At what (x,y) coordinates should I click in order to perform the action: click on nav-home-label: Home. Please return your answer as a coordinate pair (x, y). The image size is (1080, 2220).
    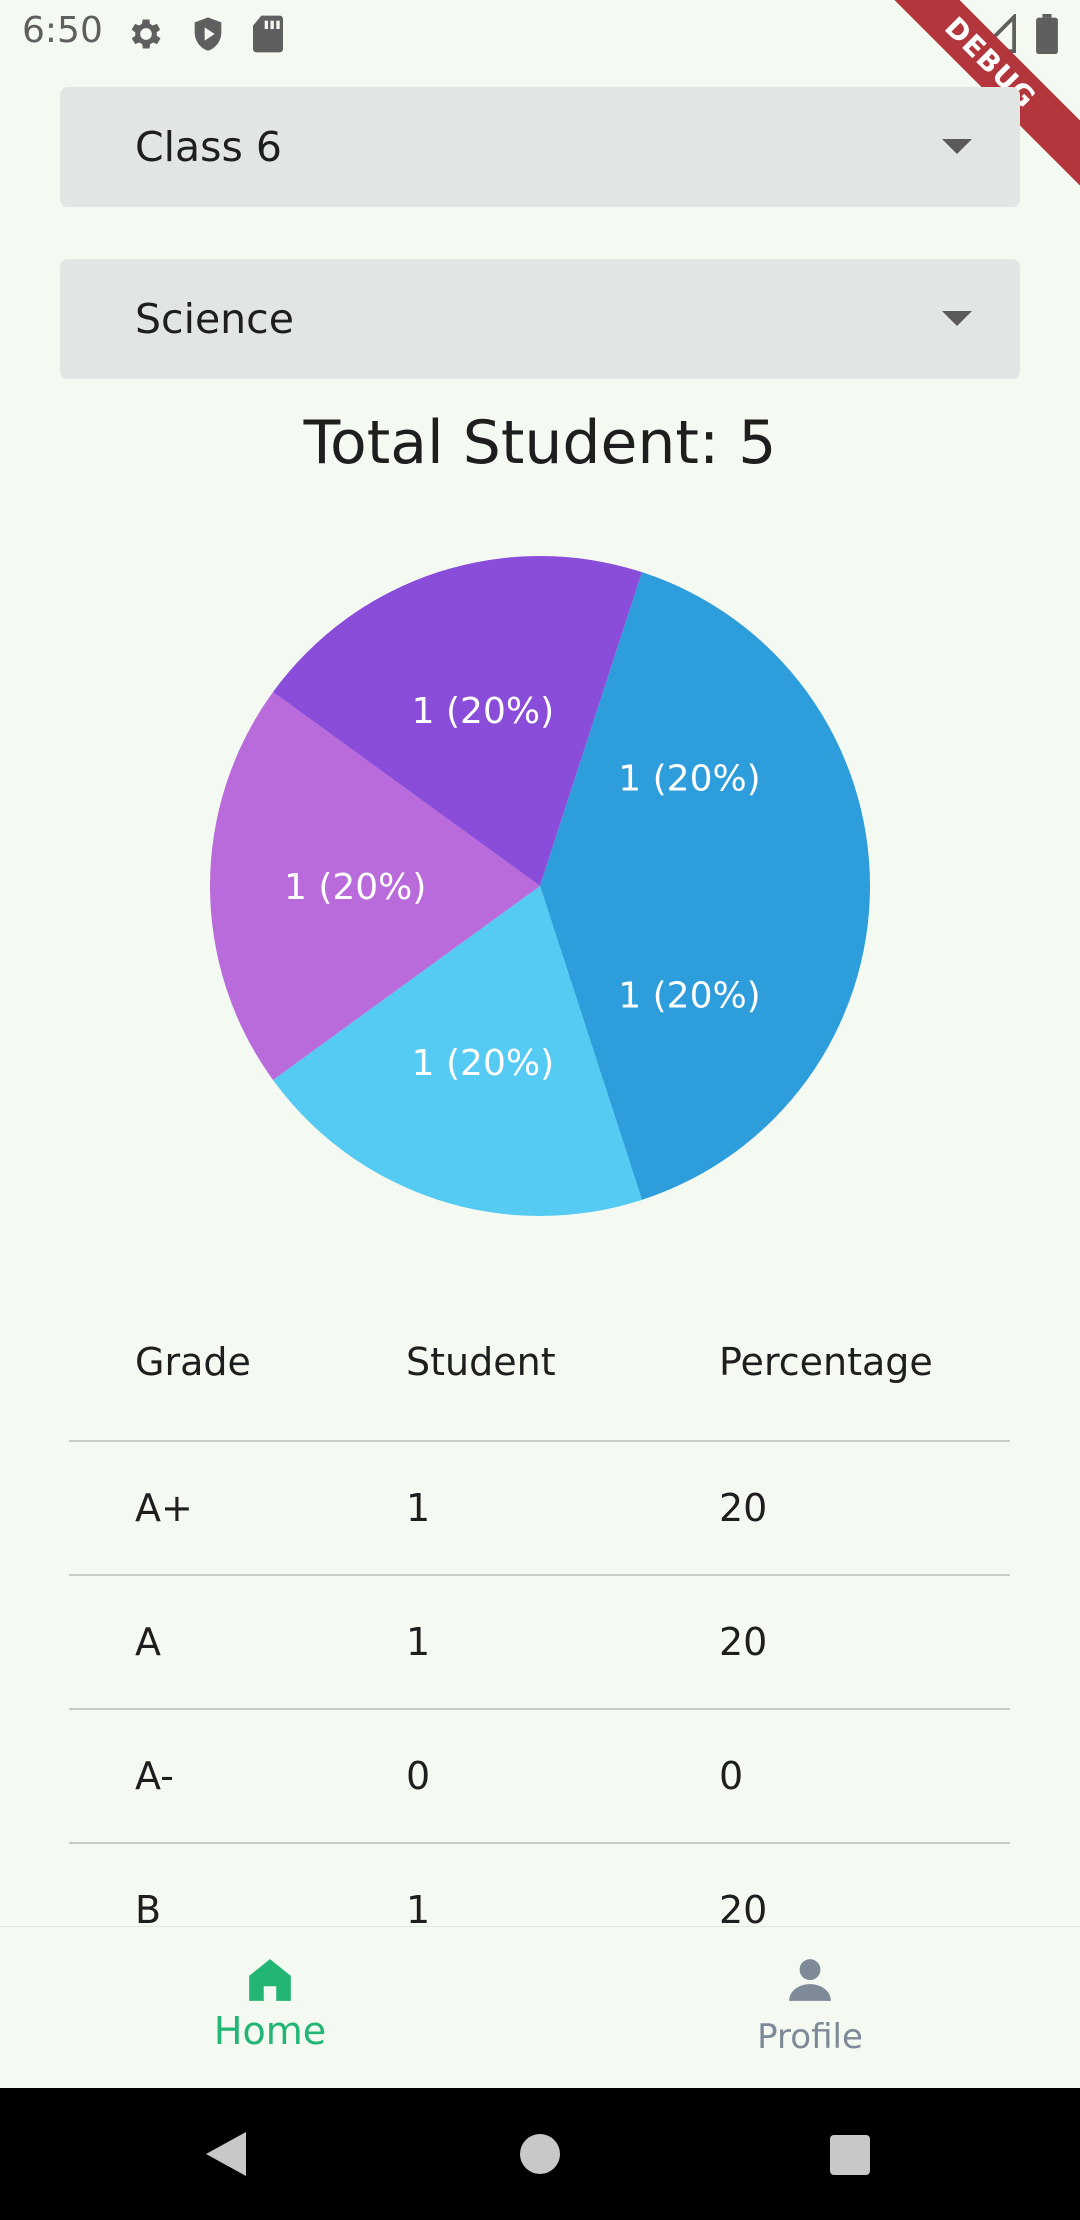
    Looking at the image, I should click on (270, 2031).